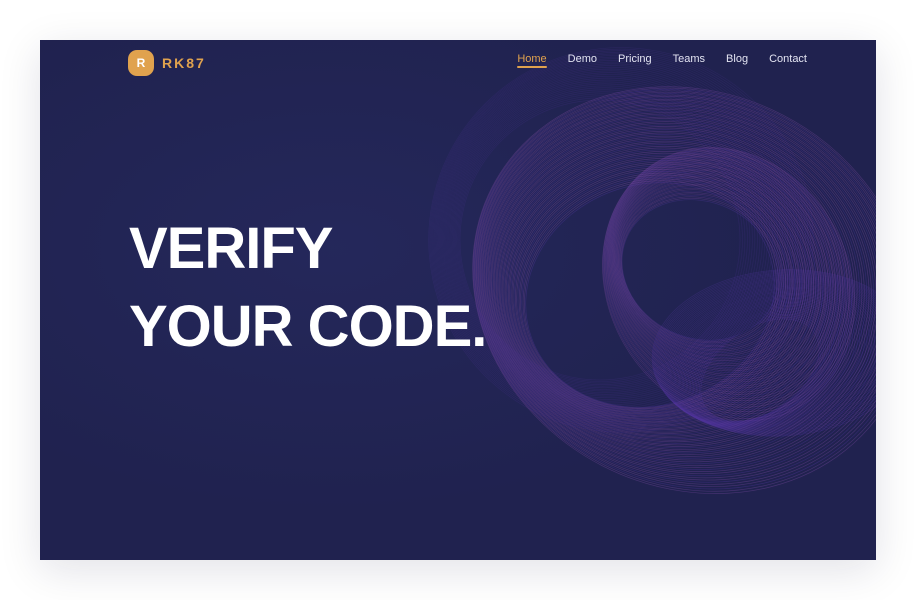 The height and width of the screenshot is (600, 916). I want to click on nav-item-pricing: Pricing, so click(635, 60).